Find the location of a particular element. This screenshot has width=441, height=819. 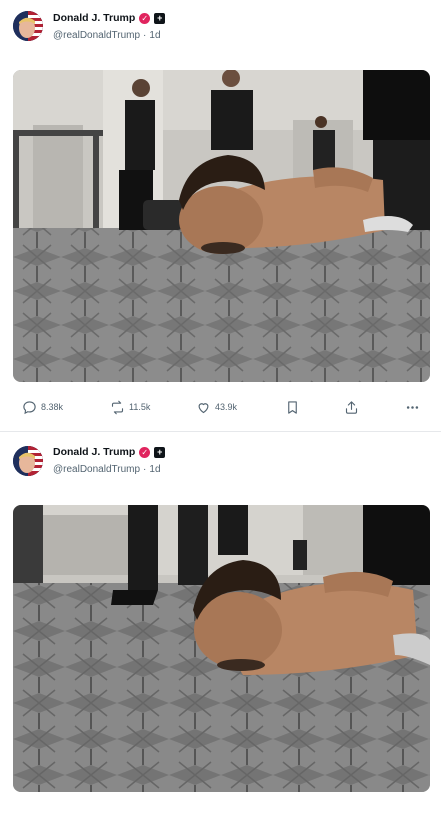

share-icon is located at coordinates (351, 407).